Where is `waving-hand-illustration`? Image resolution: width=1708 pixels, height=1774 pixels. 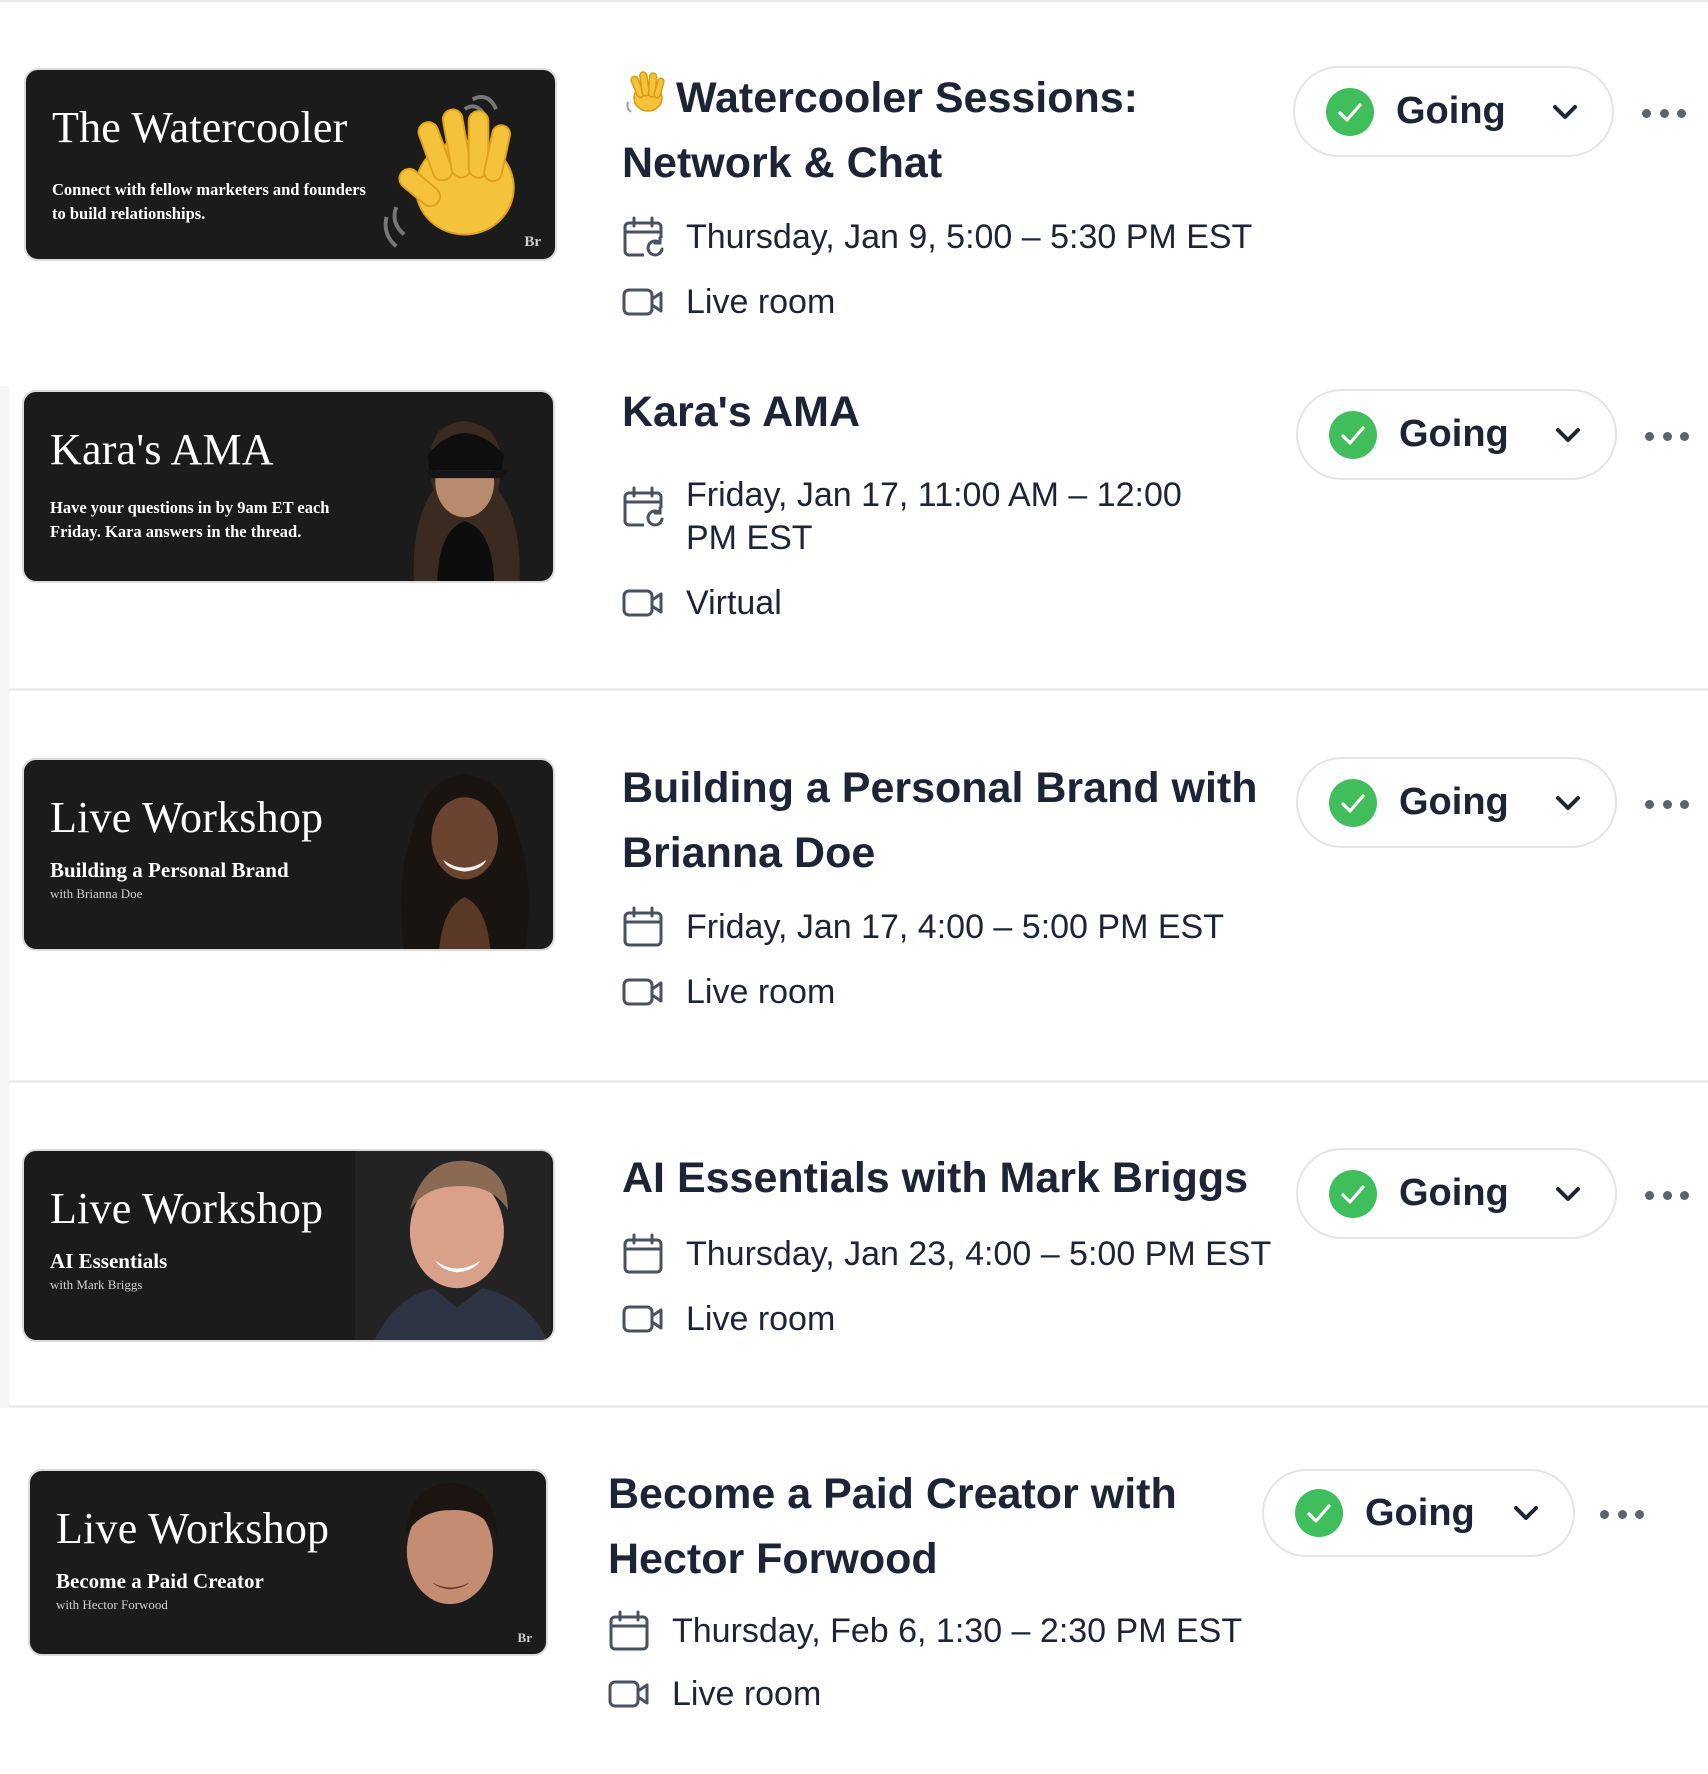 waving-hand-illustration is located at coordinates (449, 171).